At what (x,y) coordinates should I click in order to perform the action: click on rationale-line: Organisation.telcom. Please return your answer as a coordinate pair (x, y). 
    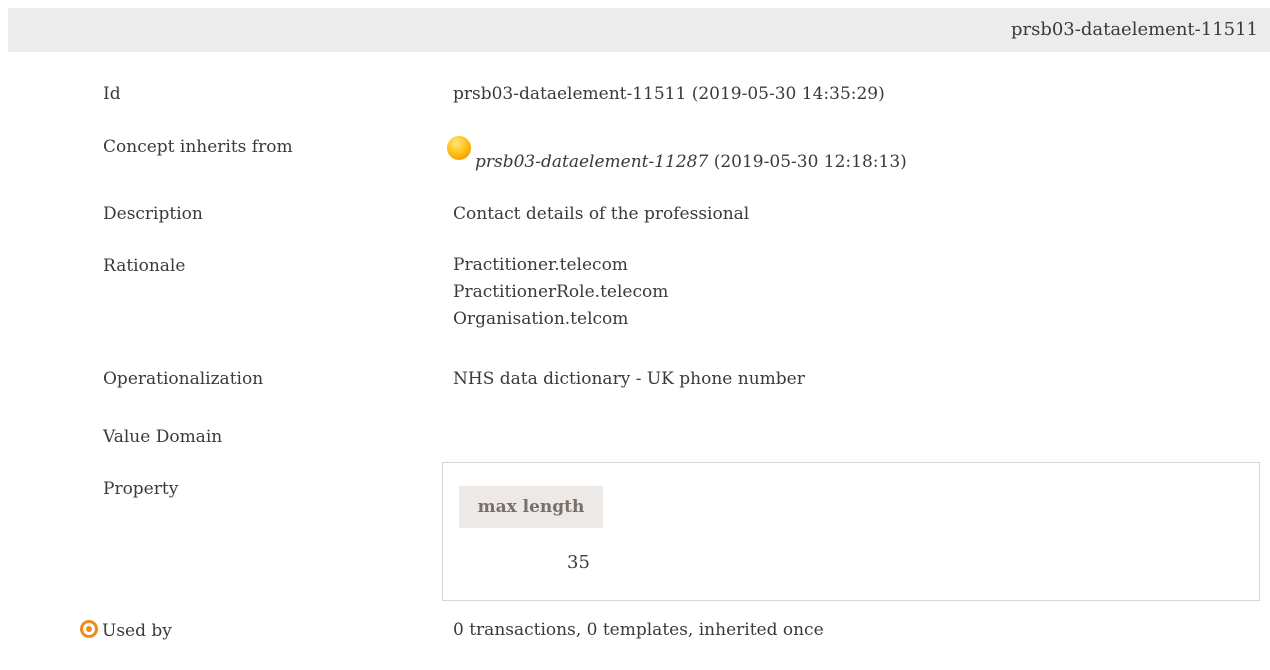
    Looking at the image, I should click on (541, 319).